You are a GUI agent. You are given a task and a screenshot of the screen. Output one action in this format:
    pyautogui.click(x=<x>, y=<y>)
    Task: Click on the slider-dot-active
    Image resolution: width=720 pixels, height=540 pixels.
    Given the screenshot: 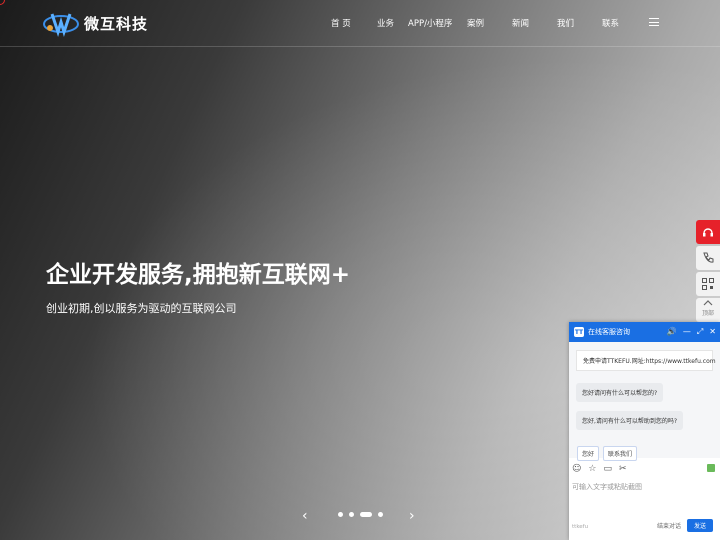 What is the action you would take?
    pyautogui.click(x=366, y=514)
    